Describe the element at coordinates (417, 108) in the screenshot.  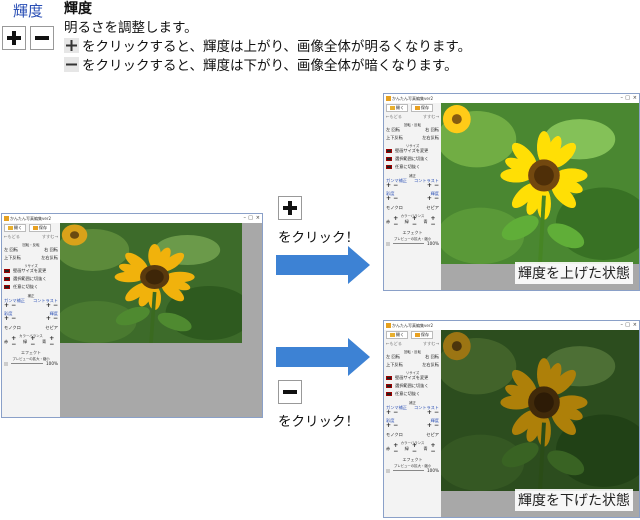
I see `save-icon` at that location.